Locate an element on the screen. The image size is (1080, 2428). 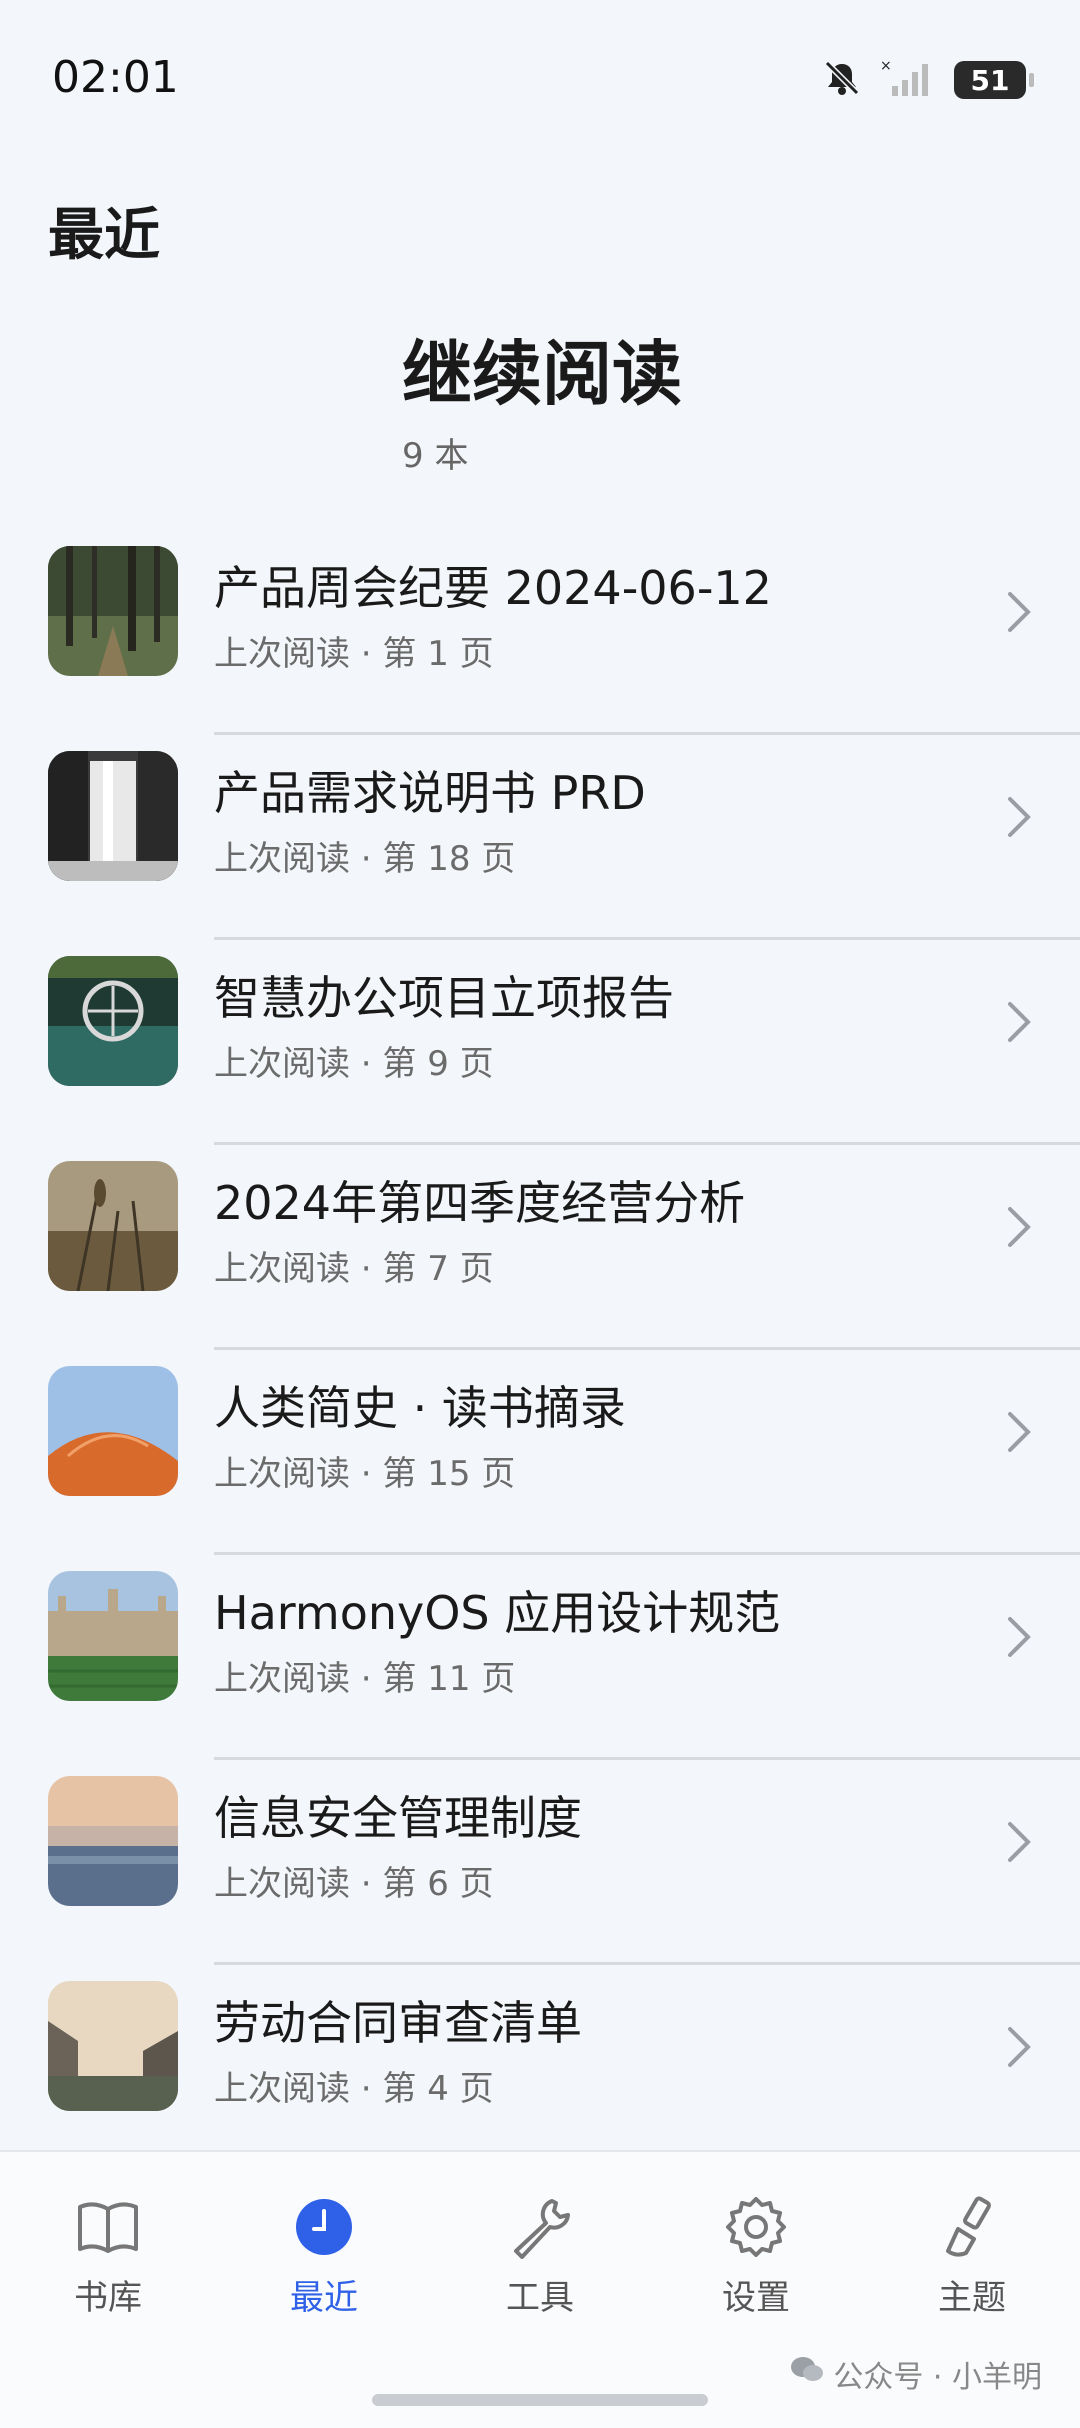
item-title: 人类简史 · 读书摘录 is located at coordinates (420, 1408).